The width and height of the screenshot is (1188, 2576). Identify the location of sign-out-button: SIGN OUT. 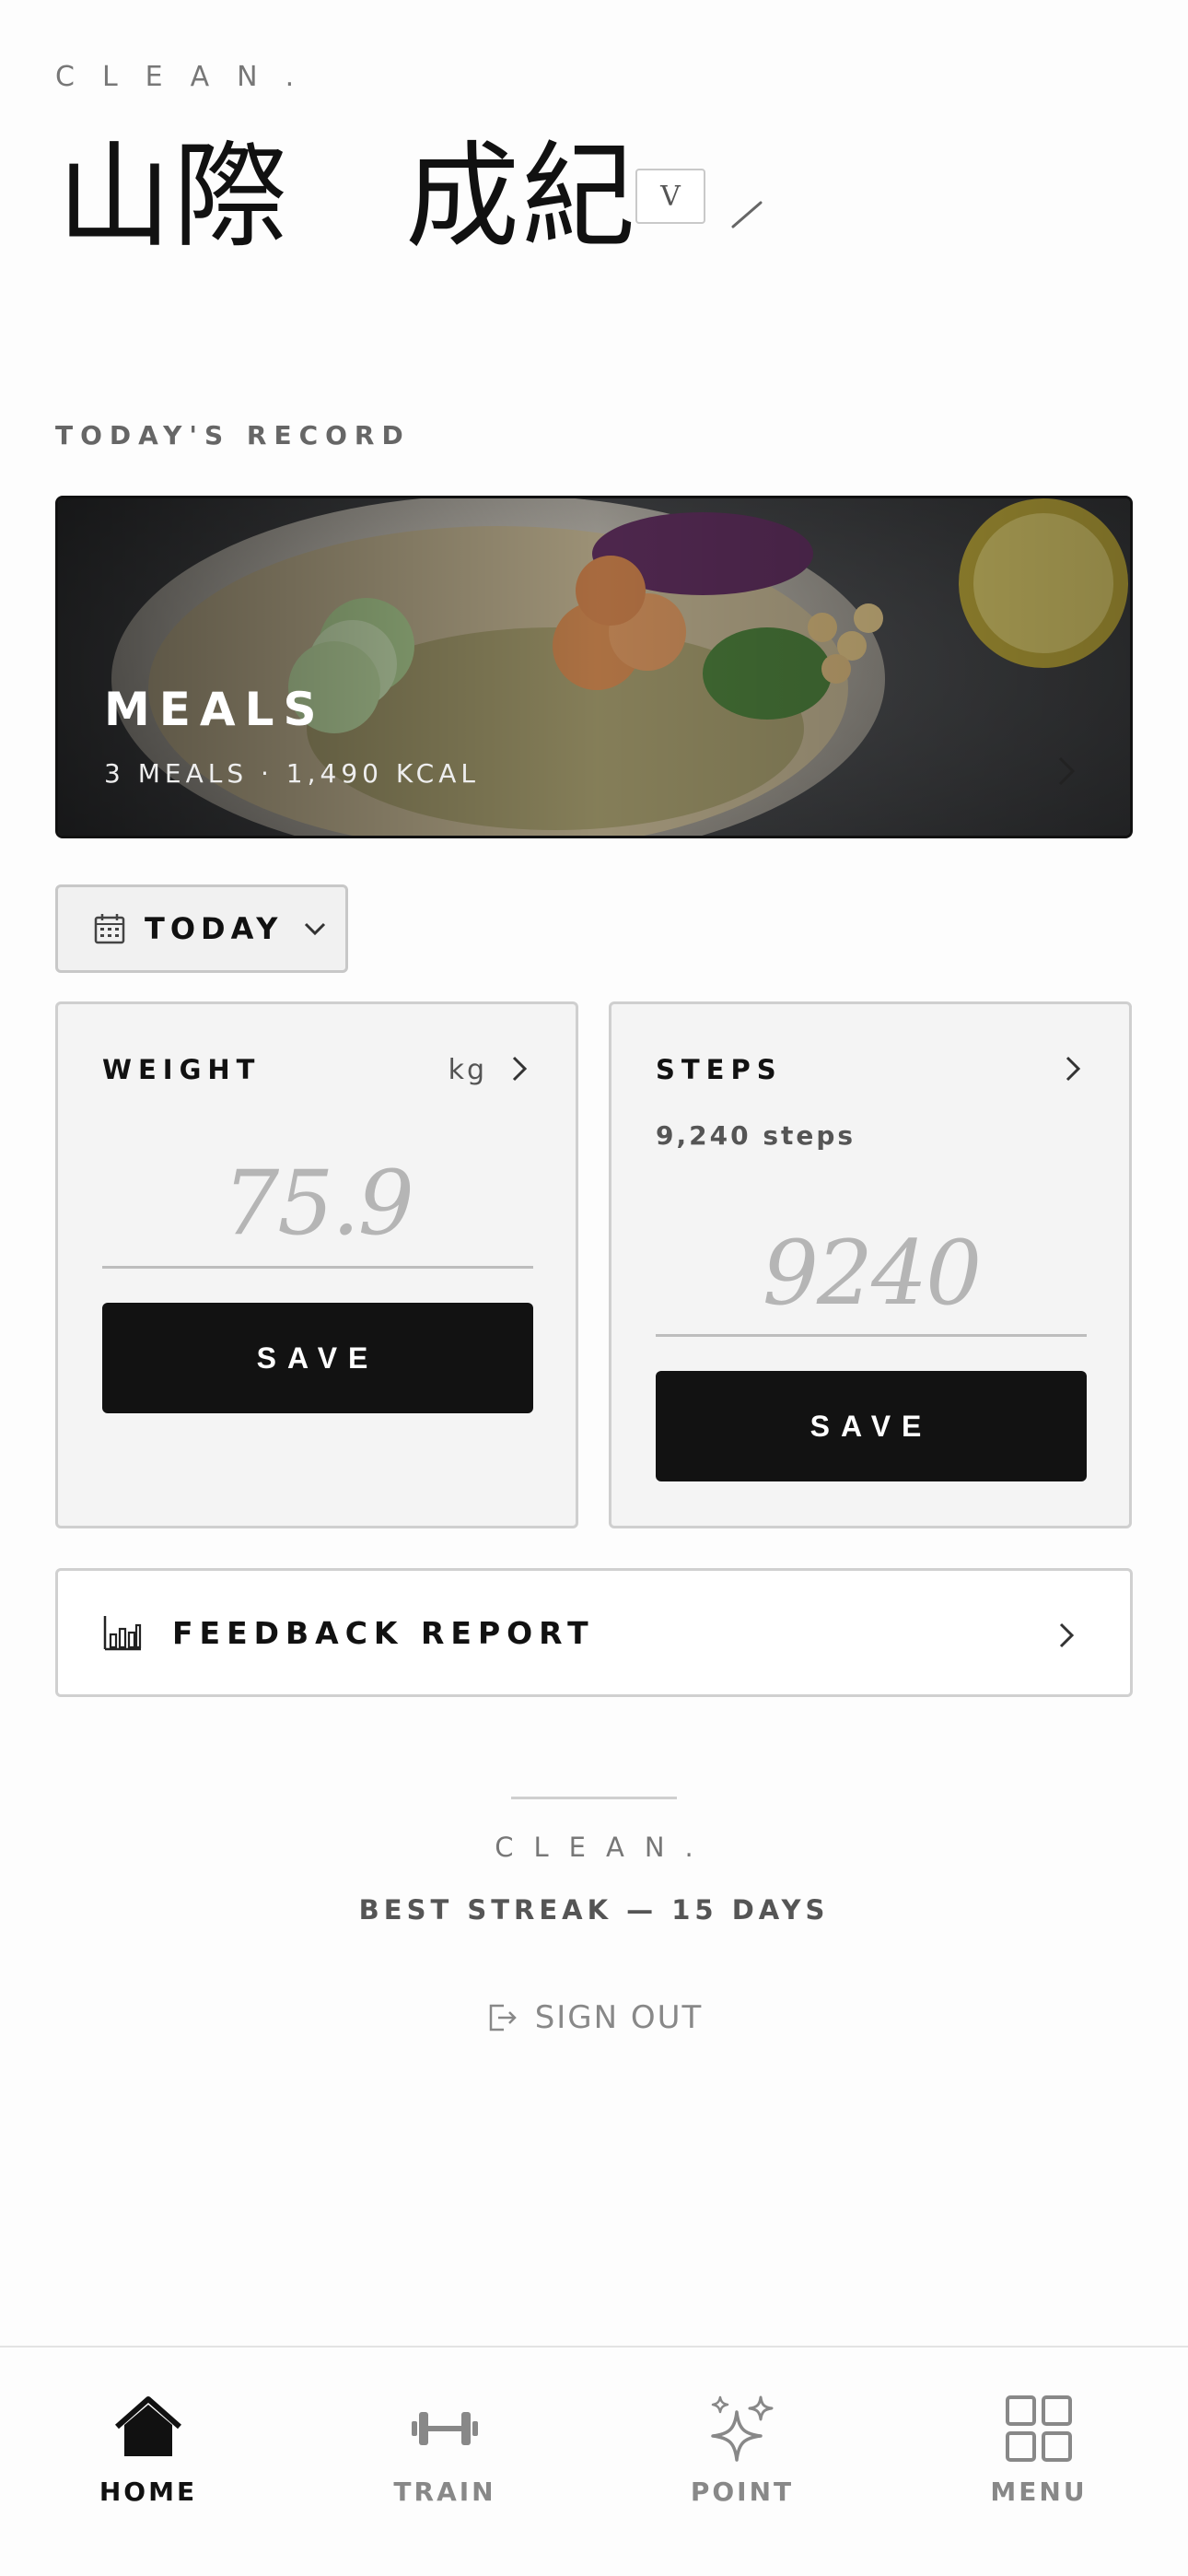
(594, 2017).